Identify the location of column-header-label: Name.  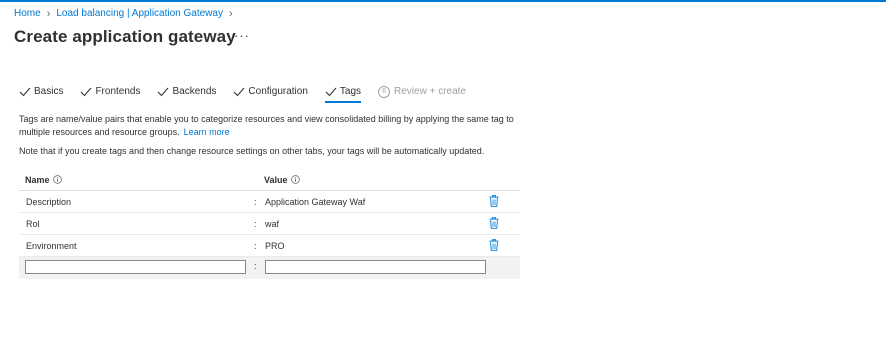
(37, 179).